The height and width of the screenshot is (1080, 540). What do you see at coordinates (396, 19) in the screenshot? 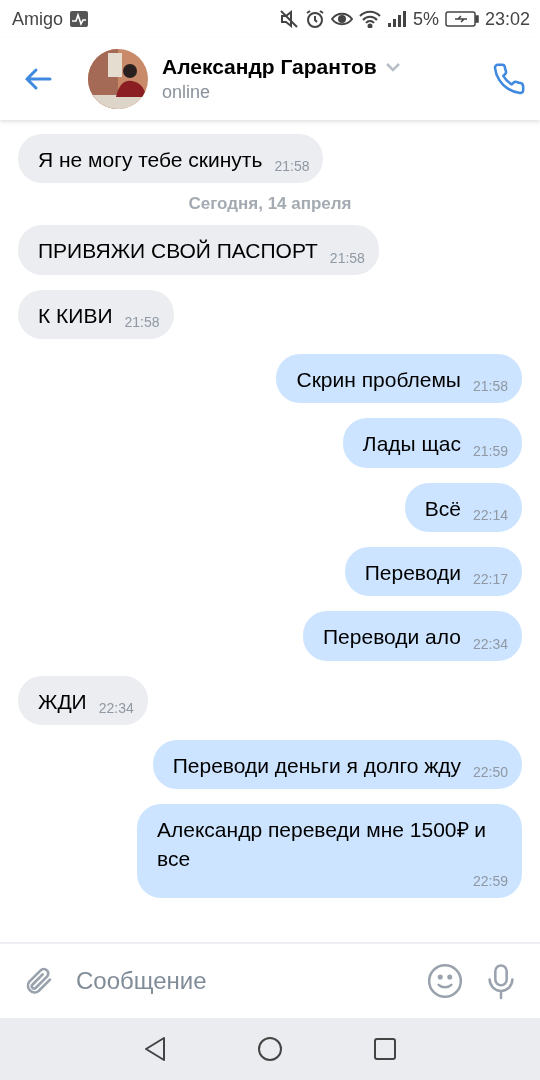
I see `signal-icon` at bounding box center [396, 19].